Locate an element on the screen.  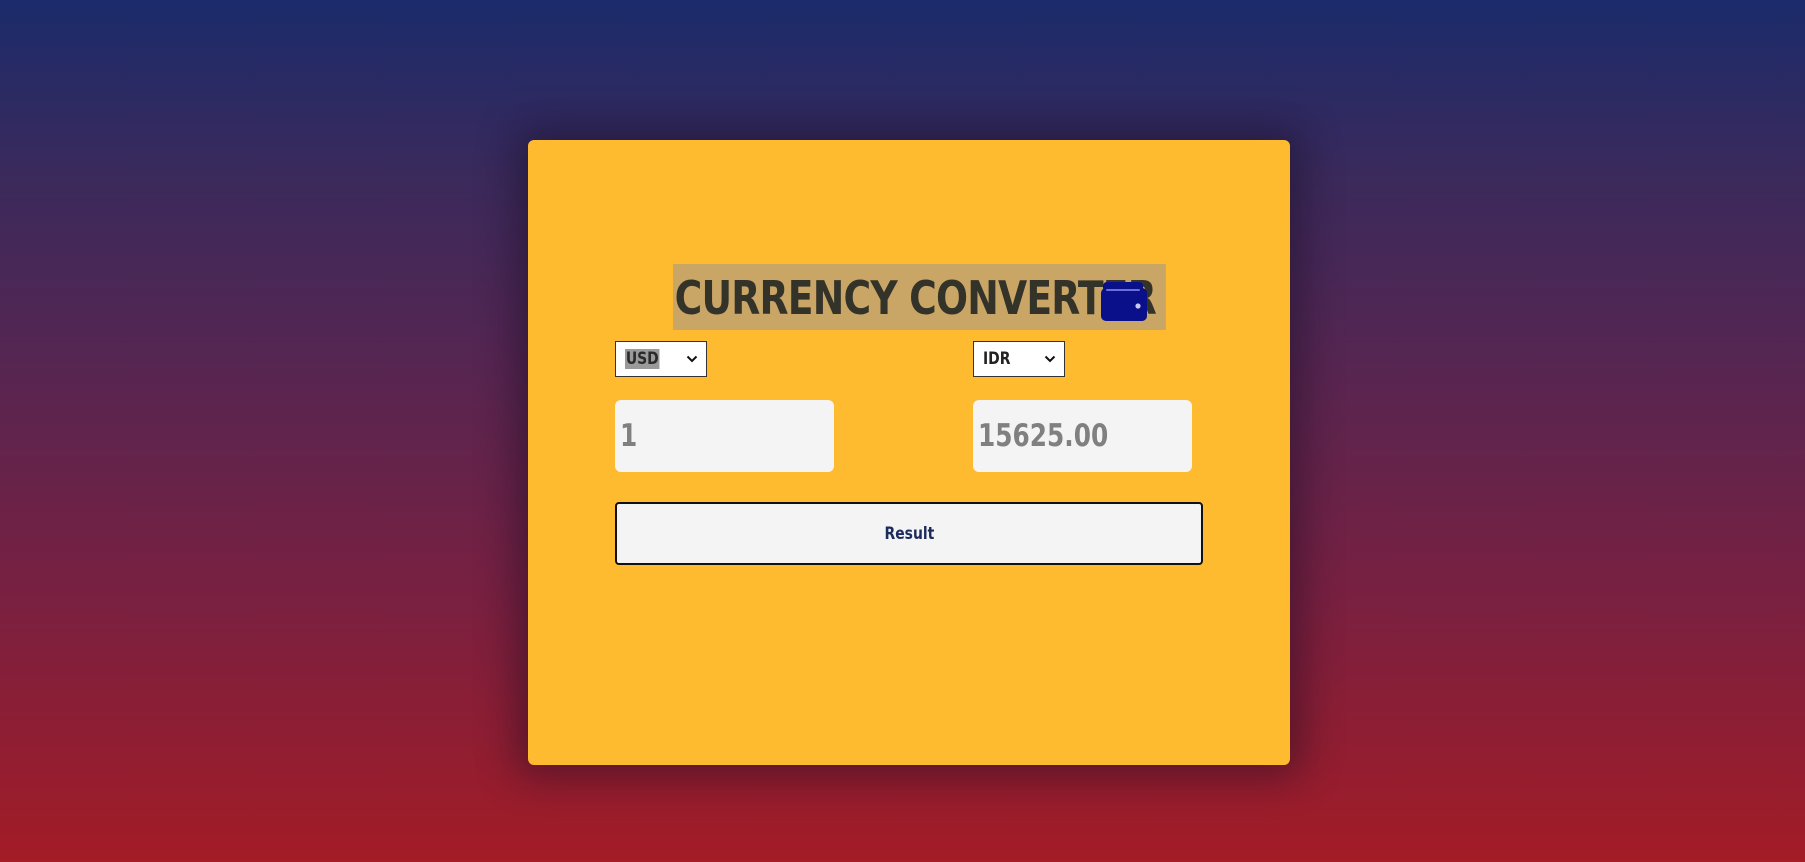
to-currency-select: IDR is located at coordinates (1019, 359).